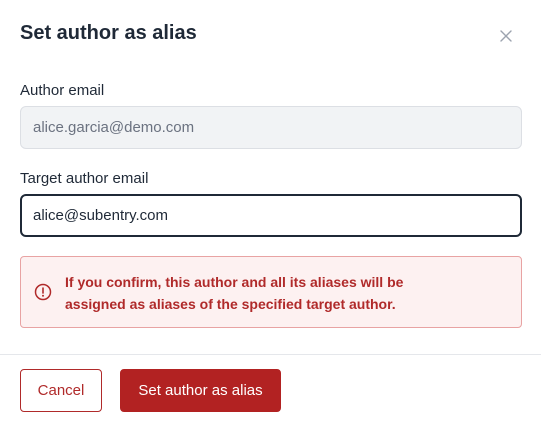 Image resolution: width=541 pixels, height=431 pixels. Describe the element at coordinates (62, 90) in the screenshot. I see `author-email-label: Author email` at that location.